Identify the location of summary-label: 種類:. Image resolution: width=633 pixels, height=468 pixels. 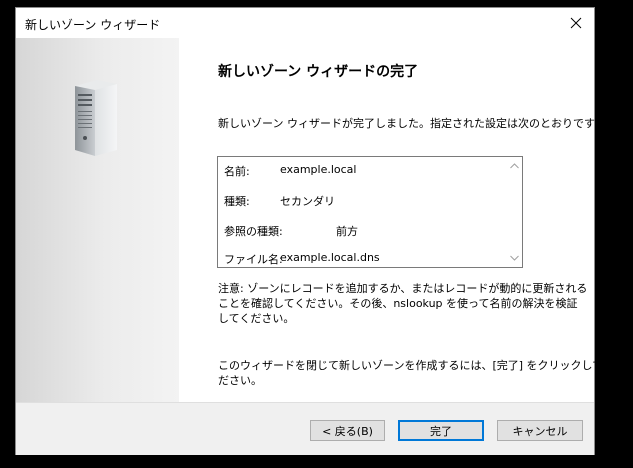
(237, 201).